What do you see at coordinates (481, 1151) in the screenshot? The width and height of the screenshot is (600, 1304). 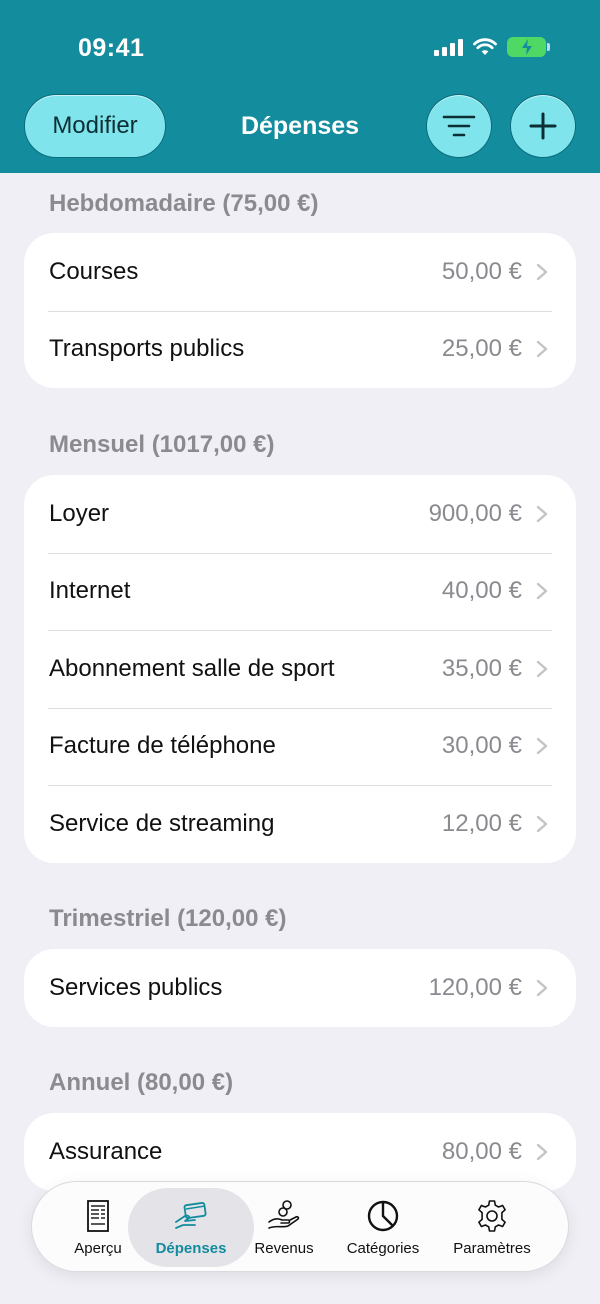 I see `expense-amount: 80,00 €` at bounding box center [481, 1151].